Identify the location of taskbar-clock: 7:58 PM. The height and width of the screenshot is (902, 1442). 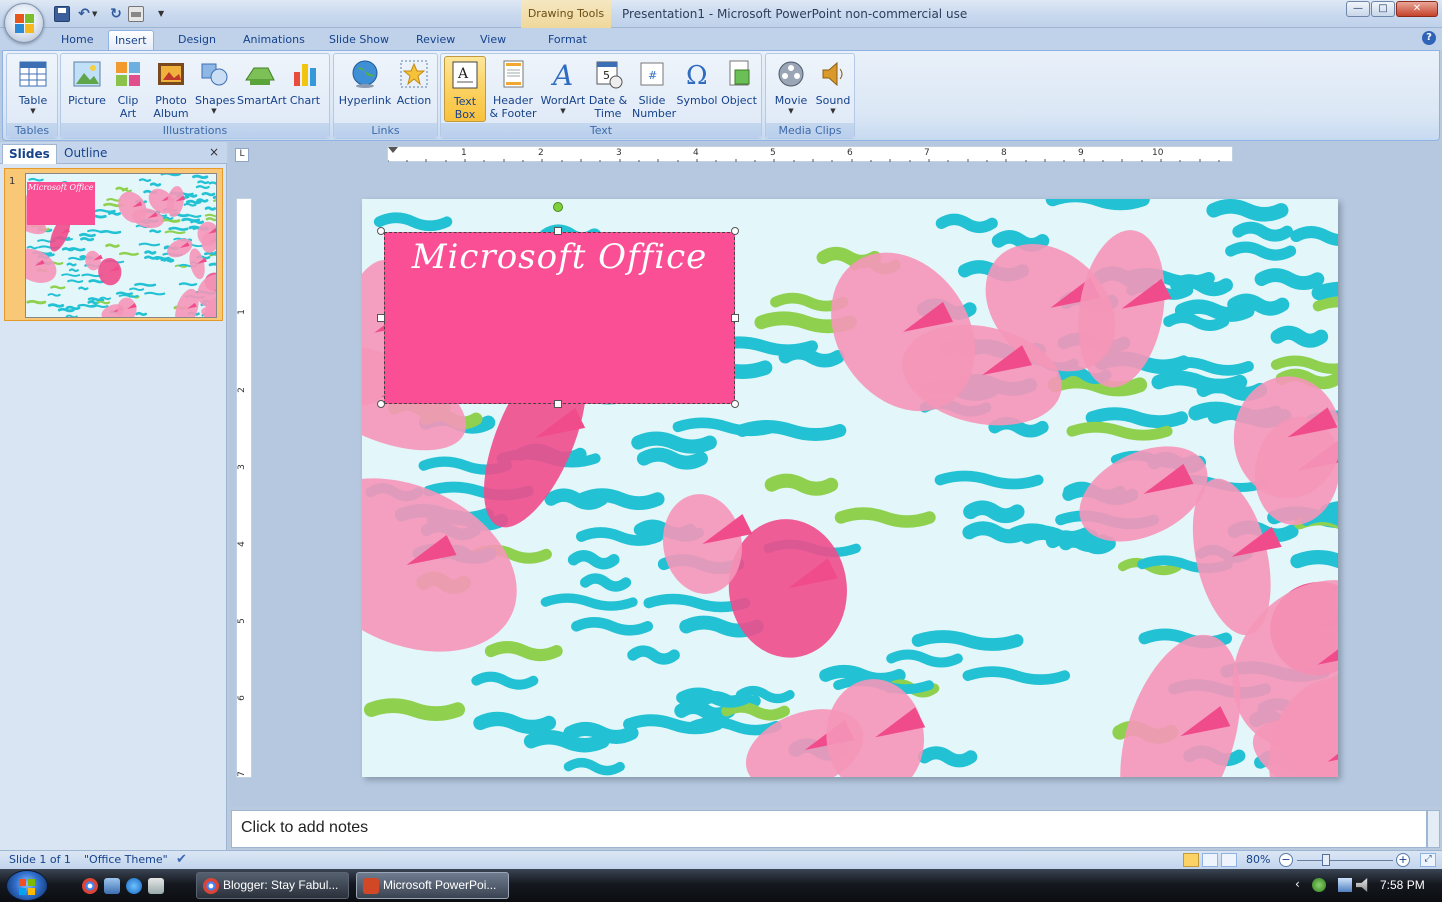
(1402, 885).